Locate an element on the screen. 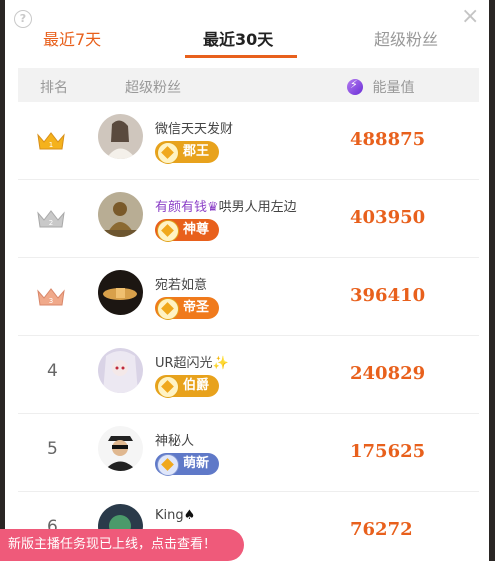 Image resolution: width=495 pixels, height=561 pixels. table-row: 3 宛若如意 帝圣 396410 is located at coordinates (248, 297).